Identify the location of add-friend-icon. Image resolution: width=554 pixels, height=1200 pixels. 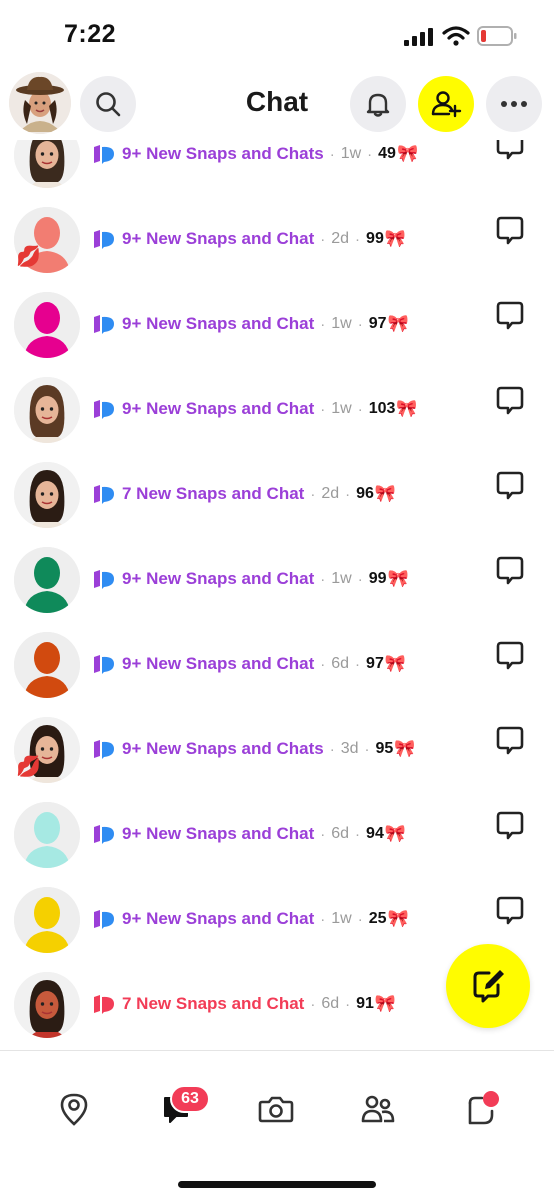
(446, 104).